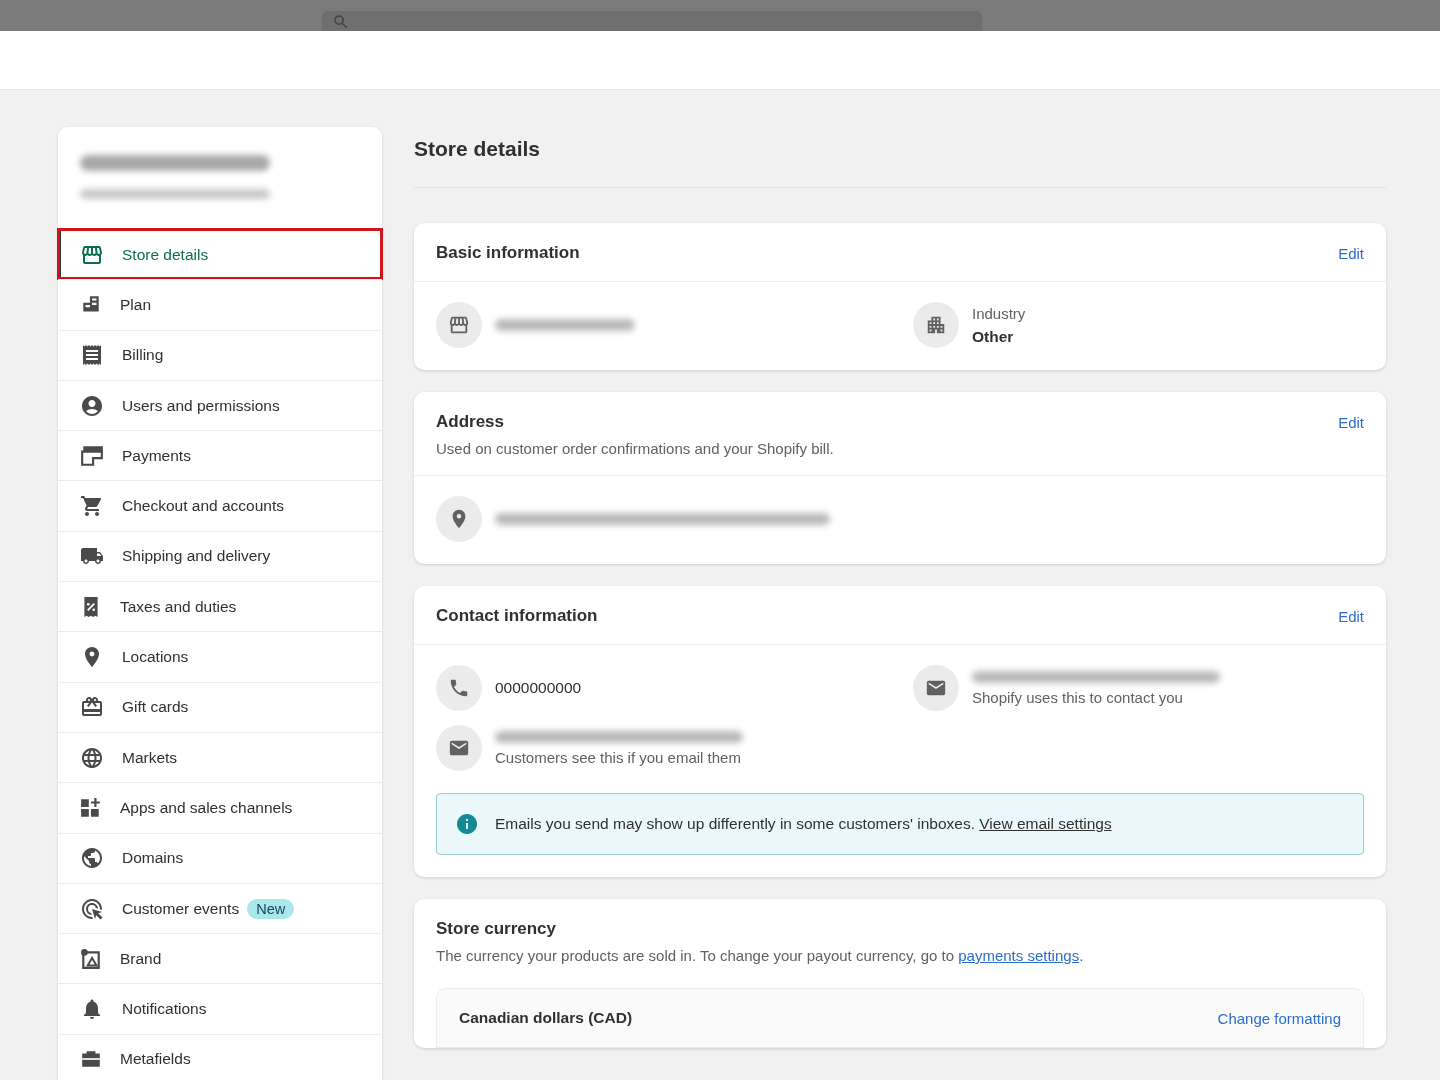 This screenshot has width=1440, height=1080. What do you see at coordinates (635, 448) in the screenshot?
I see `card-description: Used on customer order confirmations and your Shopify bill.` at bounding box center [635, 448].